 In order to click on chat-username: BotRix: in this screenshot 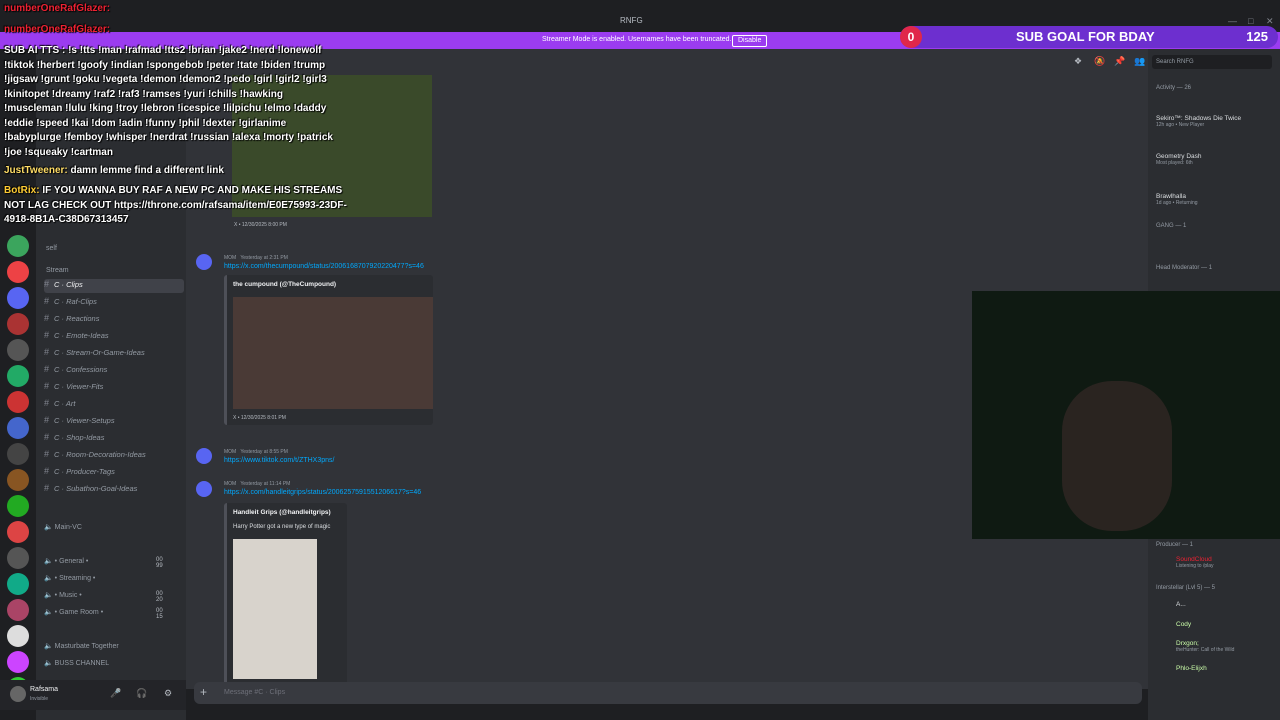, I will do `click(22, 190)`.